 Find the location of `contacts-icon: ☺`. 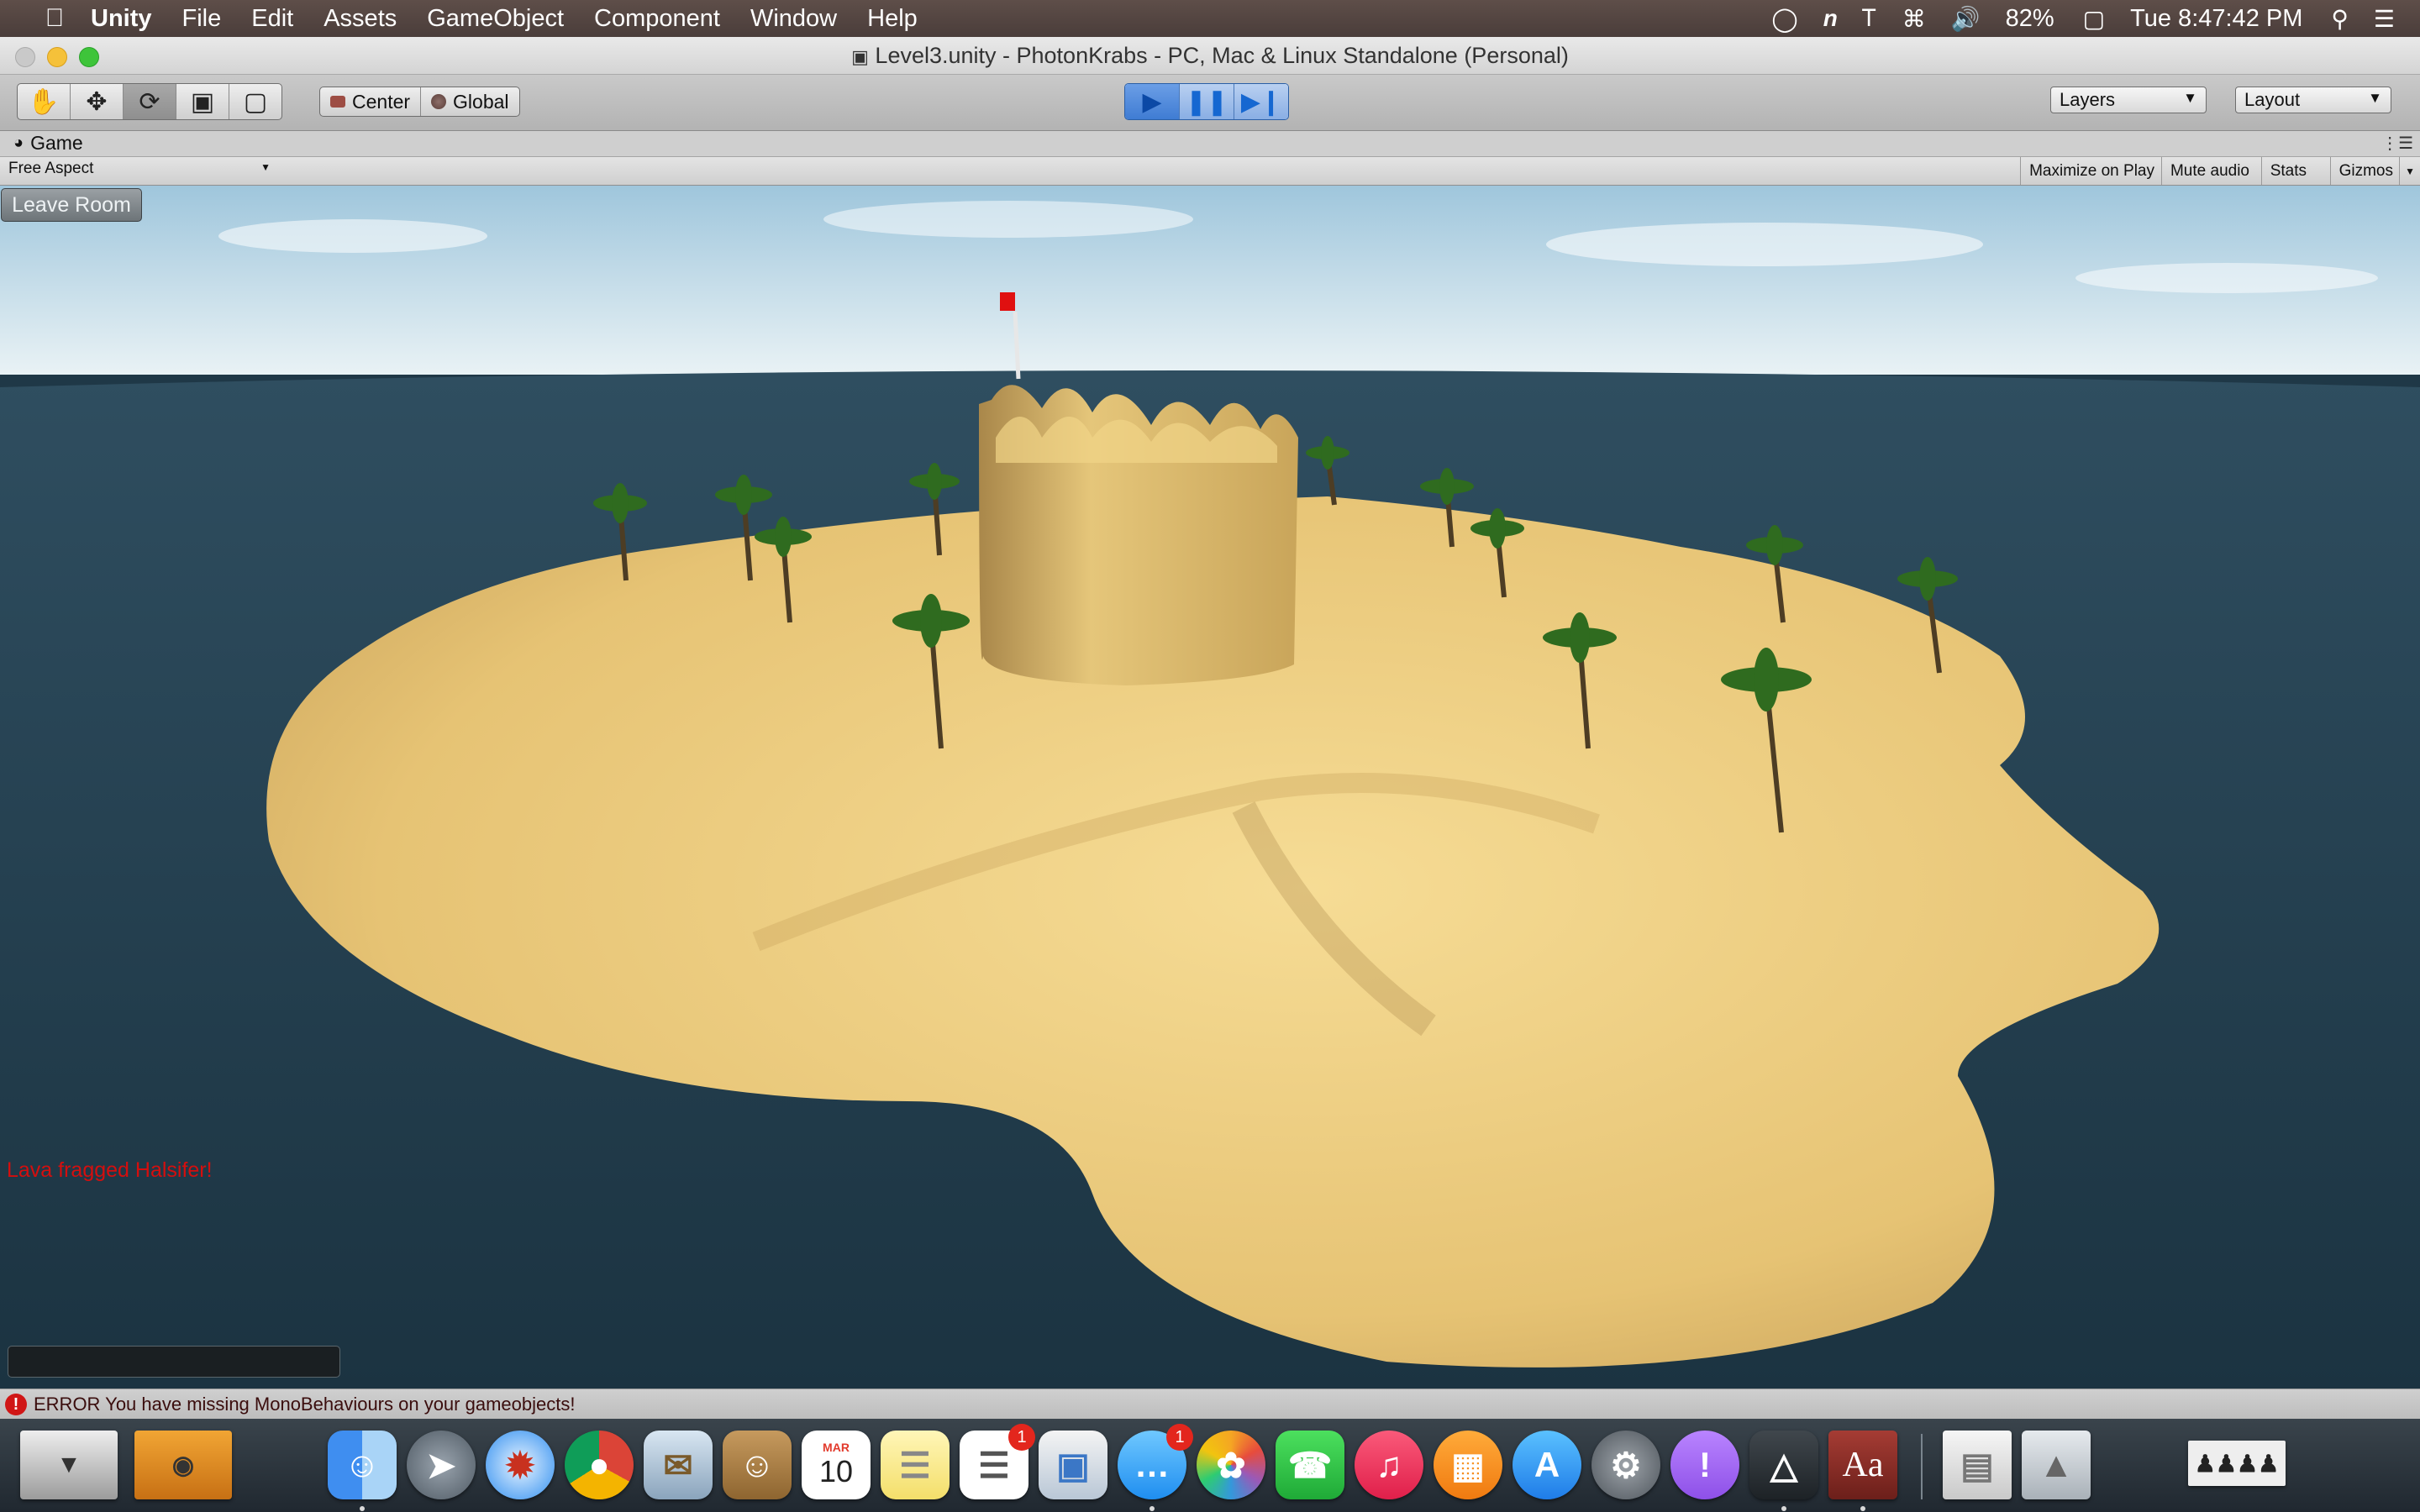

contacts-icon: ☺ is located at coordinates (757, 1465).